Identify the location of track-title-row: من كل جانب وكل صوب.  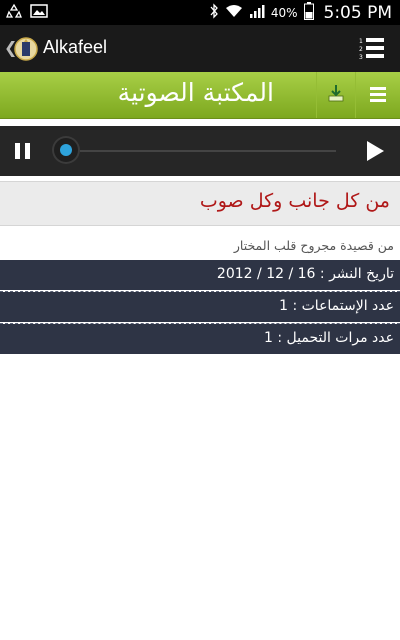
(200, 203).